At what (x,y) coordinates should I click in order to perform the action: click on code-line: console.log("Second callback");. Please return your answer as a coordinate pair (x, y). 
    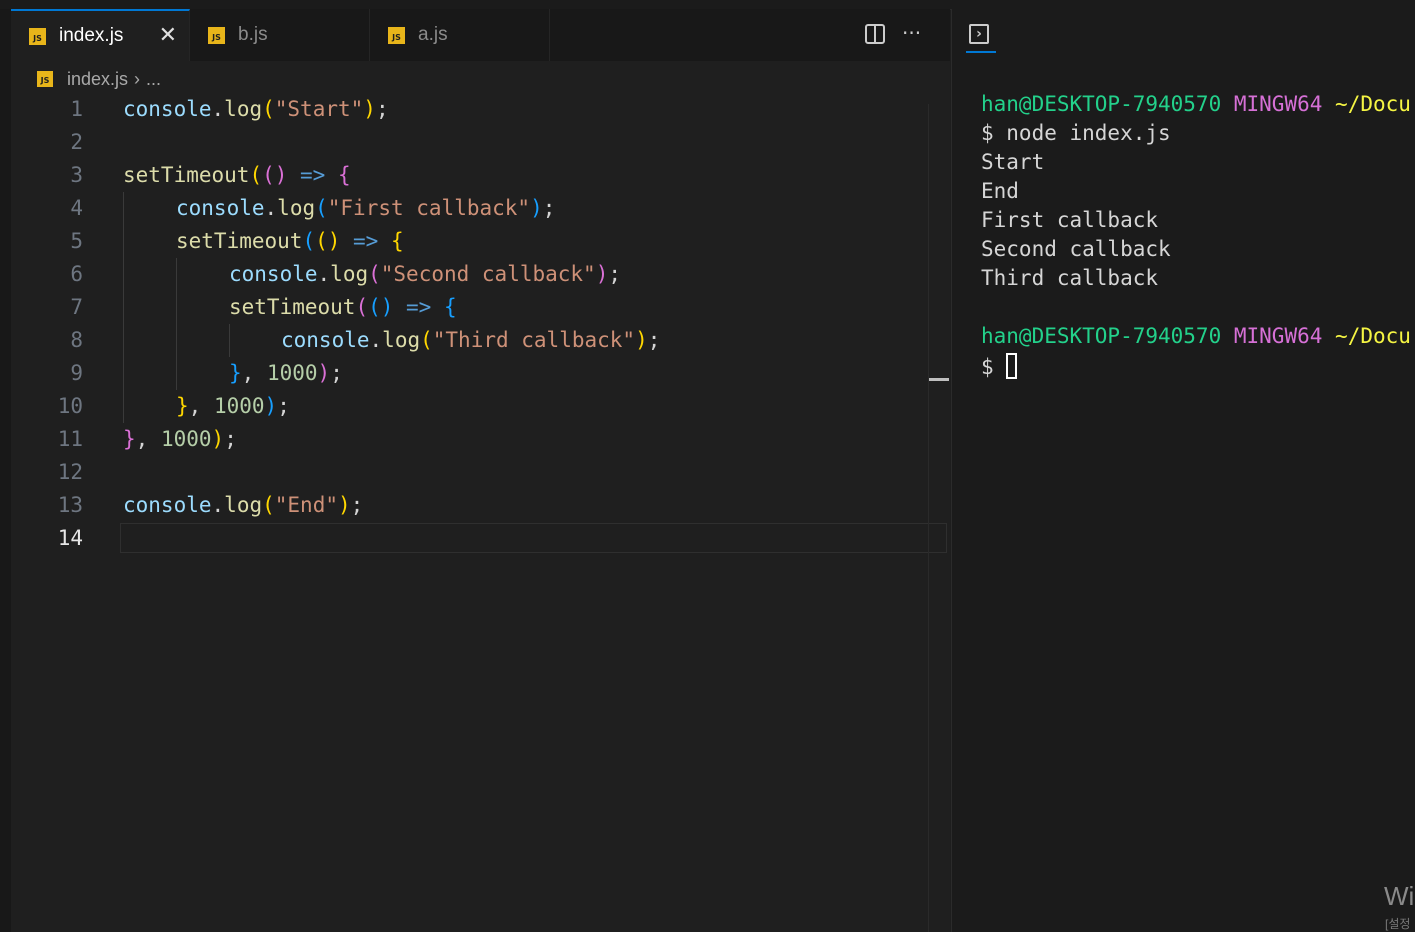
    Looking at the image, I should click on (425, 274).